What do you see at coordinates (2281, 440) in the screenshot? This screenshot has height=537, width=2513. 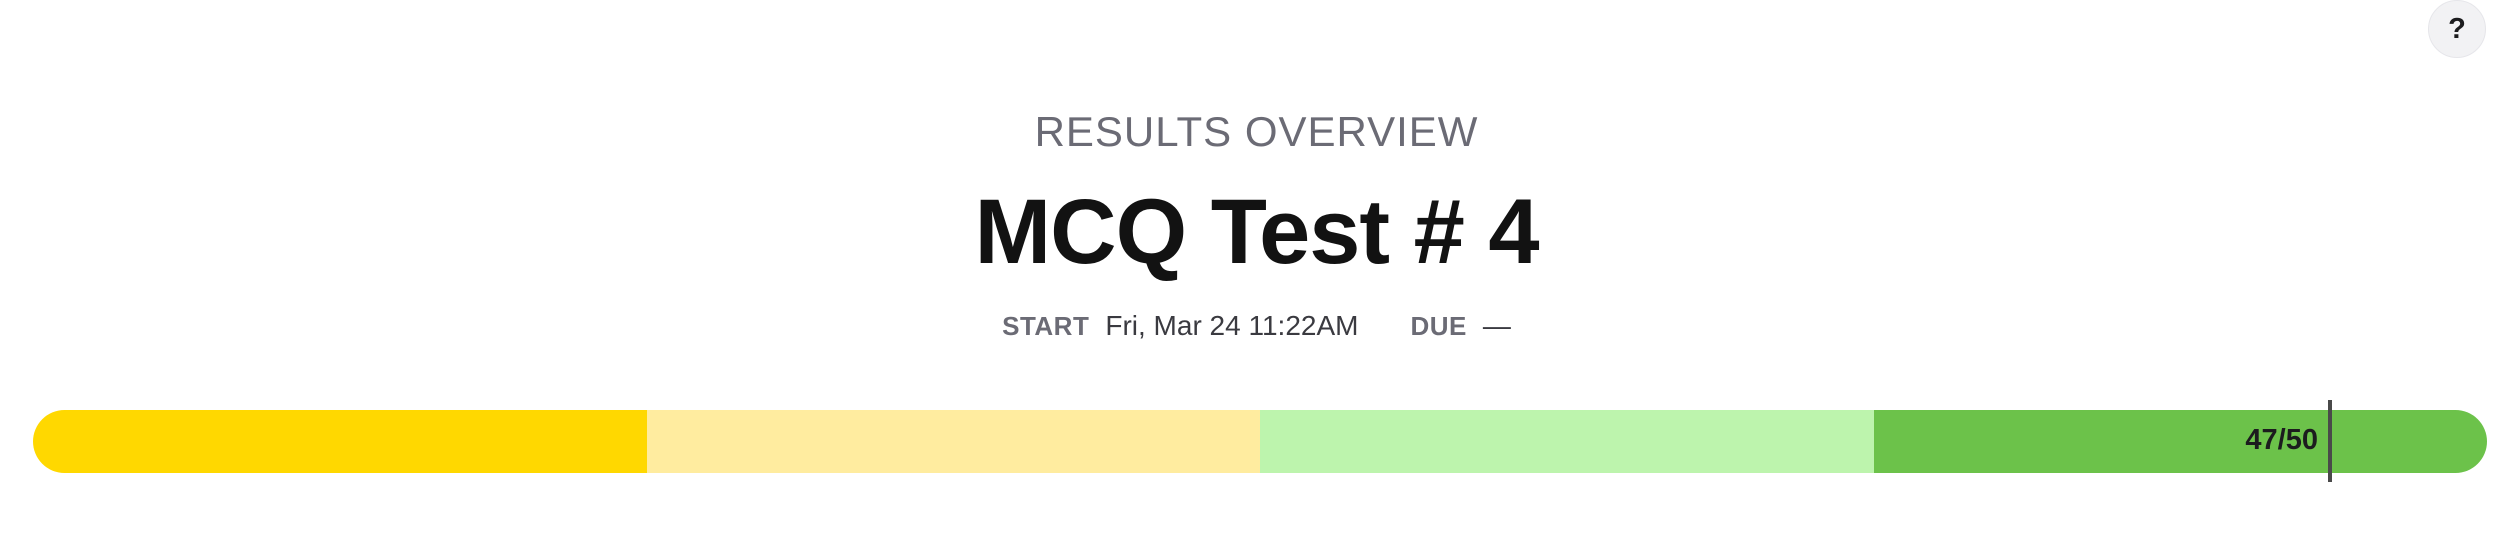 I see `score-label: 47/50` at bounding box center [2281, 440].